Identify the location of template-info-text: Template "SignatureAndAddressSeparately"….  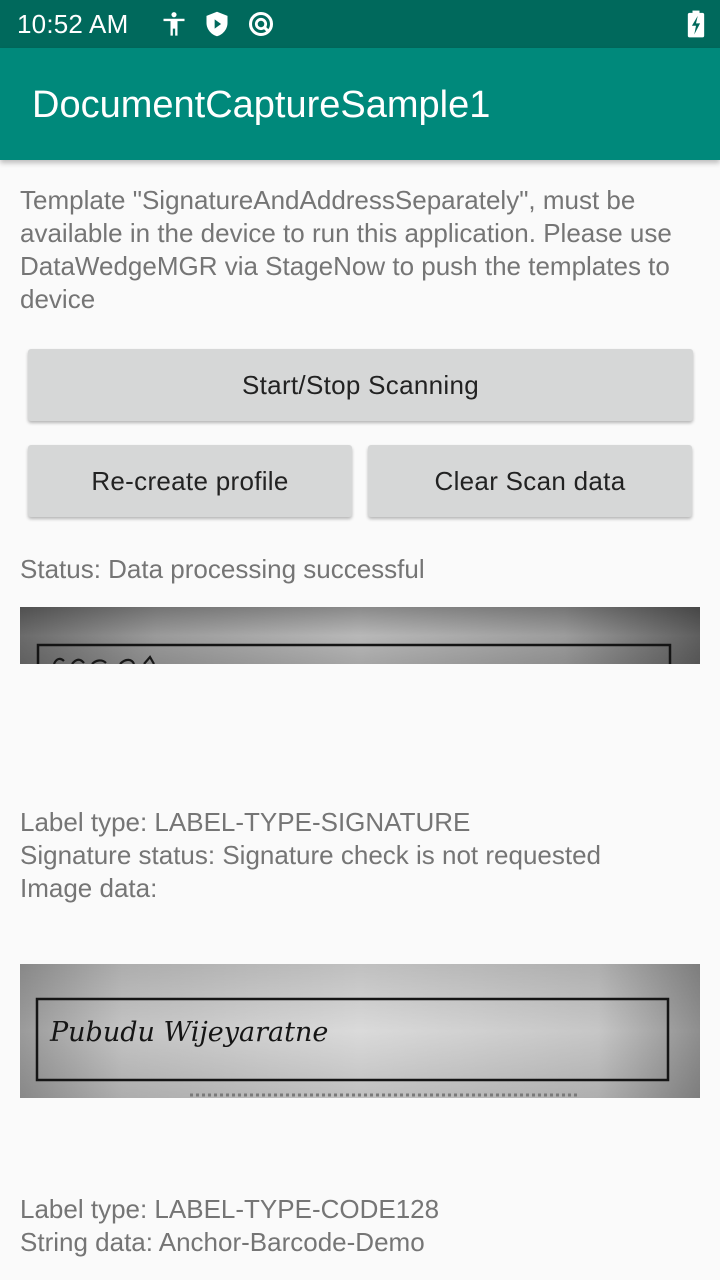
(346, 249).